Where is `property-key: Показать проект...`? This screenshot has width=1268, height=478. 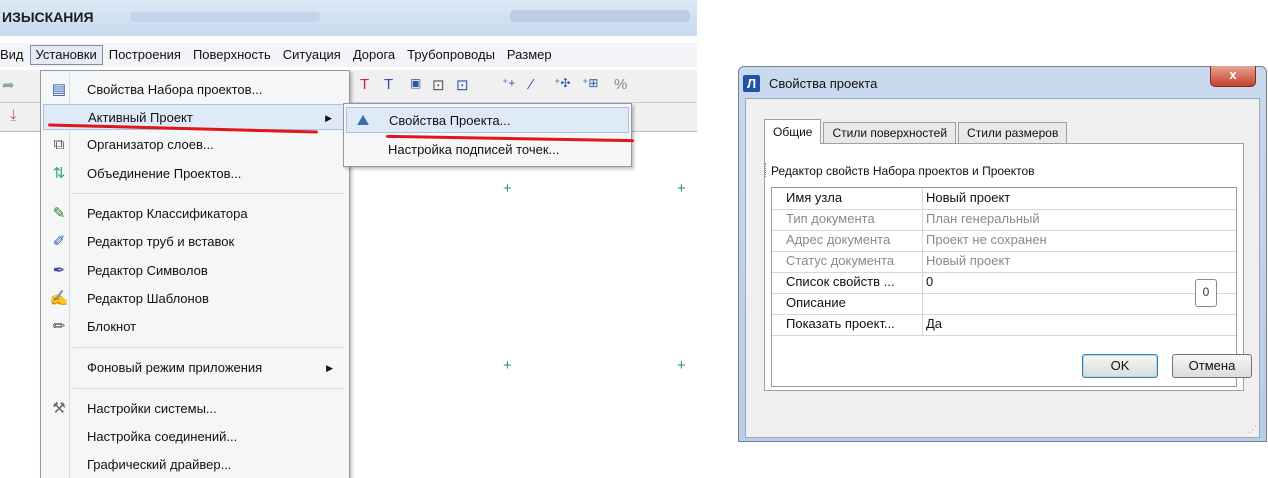 property-key: Показать проект... is located at coordinates (840, 323).